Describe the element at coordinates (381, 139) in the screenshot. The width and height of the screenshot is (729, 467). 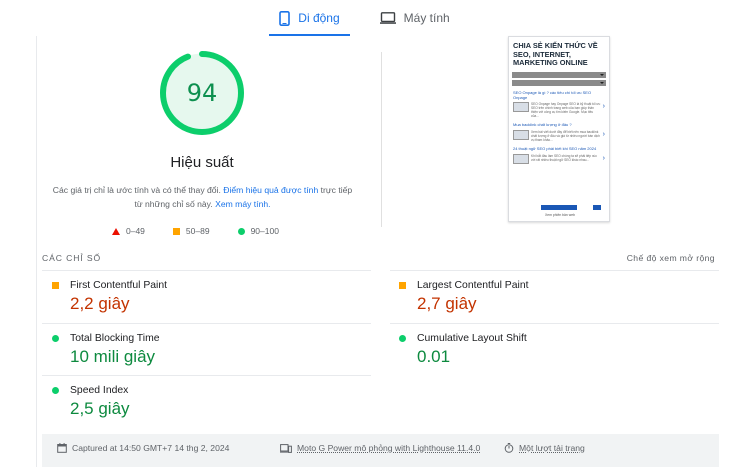
I see `section-divider` at that location.